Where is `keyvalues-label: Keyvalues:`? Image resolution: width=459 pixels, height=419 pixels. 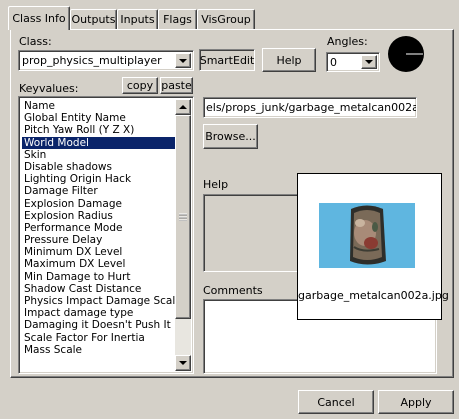 keyvalues-label: Keyvalues: is located at coordinates (49, 88).